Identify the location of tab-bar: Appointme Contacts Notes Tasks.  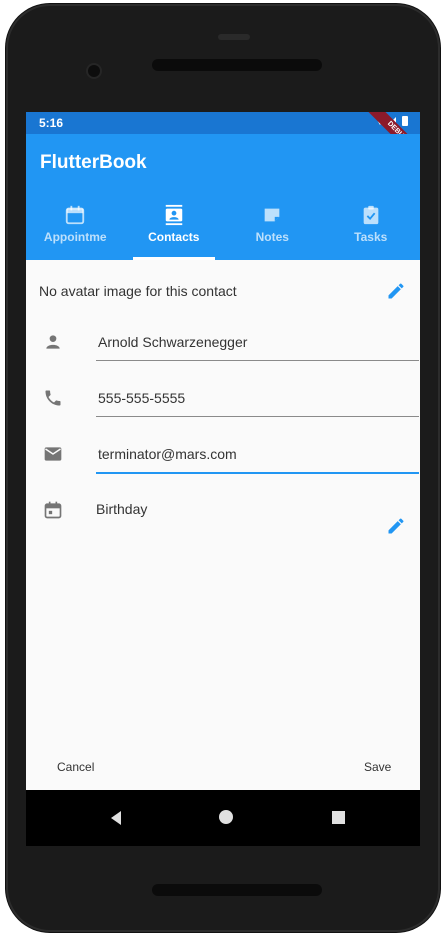
(223, 229).